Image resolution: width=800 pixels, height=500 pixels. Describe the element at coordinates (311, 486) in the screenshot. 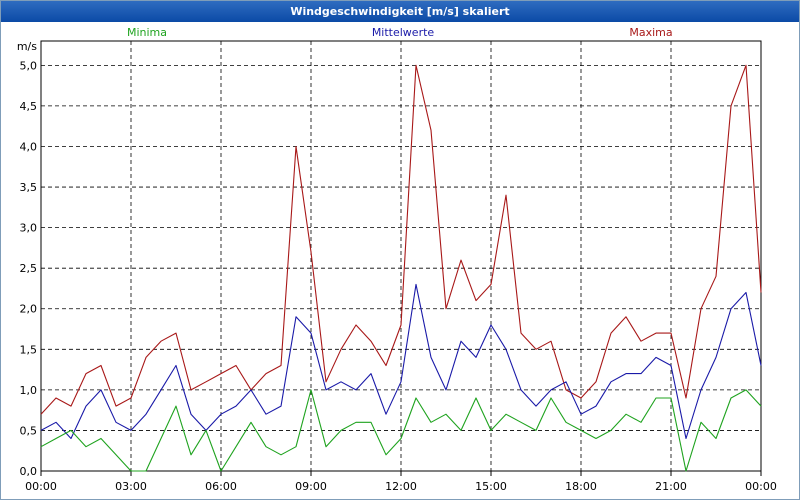

I see `x-tick-time: 09:00` at that location.